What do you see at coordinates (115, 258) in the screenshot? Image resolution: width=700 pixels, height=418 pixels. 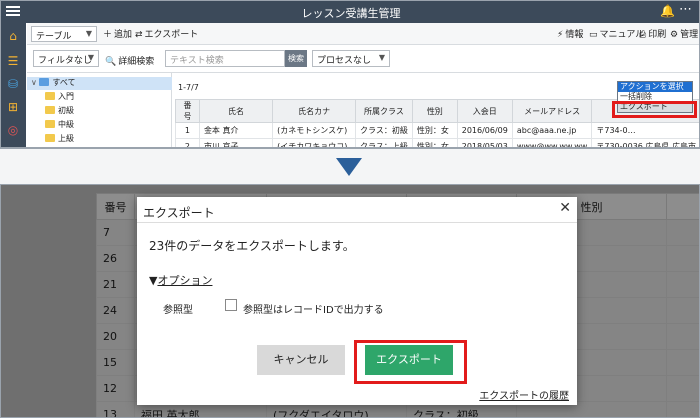 I see `bg-cell-number: 26` at bounding box center [115, 258].